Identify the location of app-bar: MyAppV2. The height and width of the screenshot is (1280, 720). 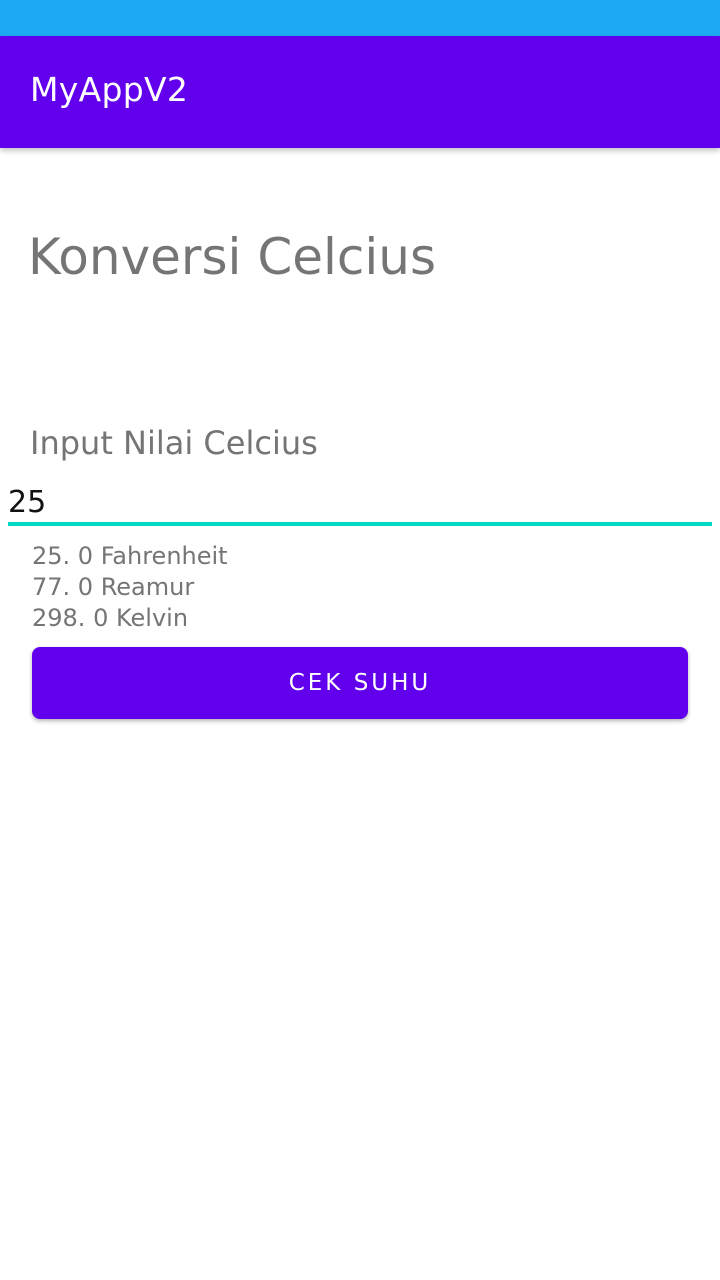
(360, 92).